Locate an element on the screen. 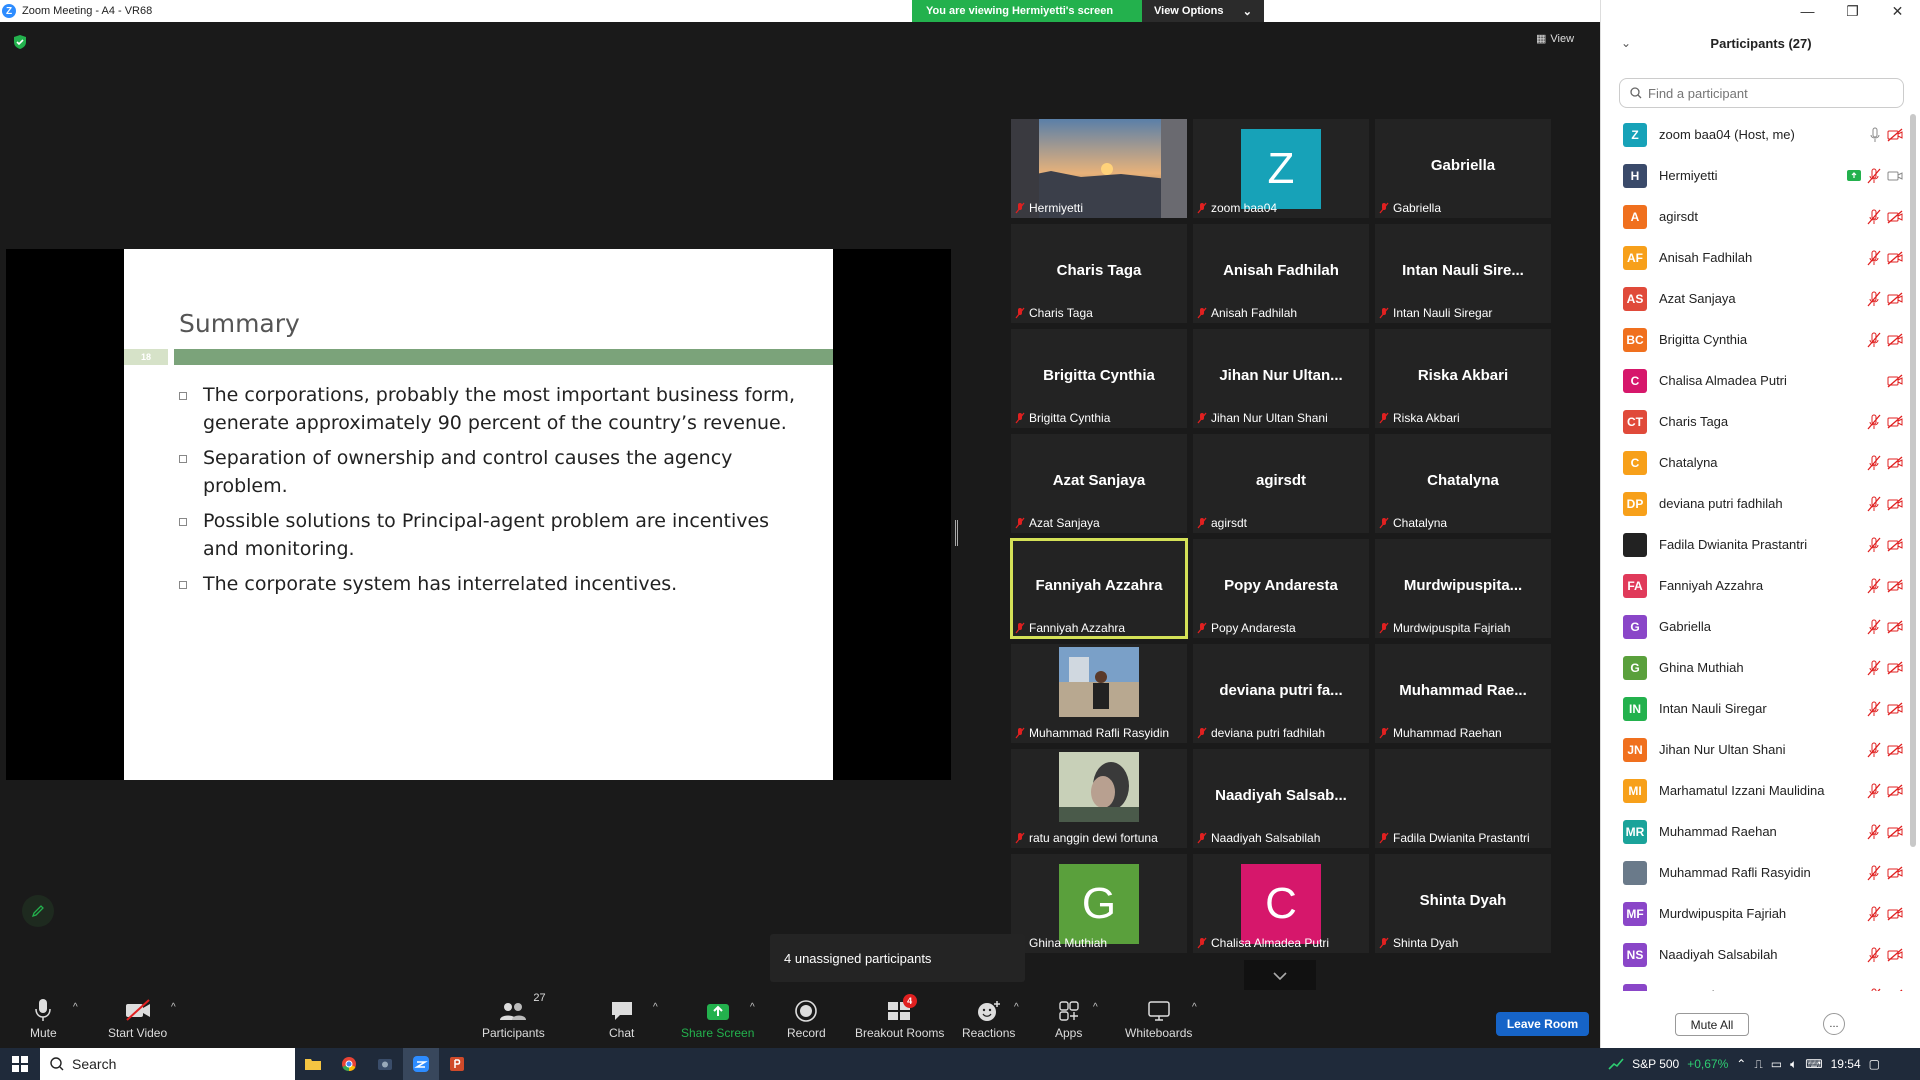 The image size is (1920, 1080). video-tile: Muhammad Rae... Muhammad Raehan is located at coordinates (1463, 693).